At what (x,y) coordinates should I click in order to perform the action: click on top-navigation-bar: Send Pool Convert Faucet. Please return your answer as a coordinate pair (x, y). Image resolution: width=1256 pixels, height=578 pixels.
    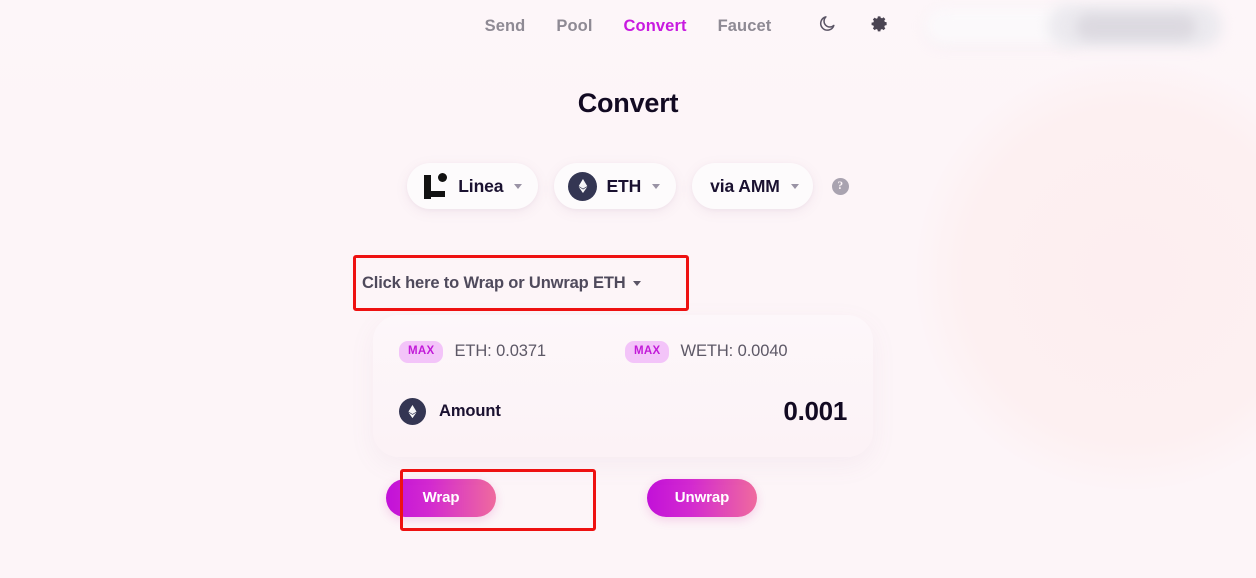
    Looking at the image, I should click on (628, 26).